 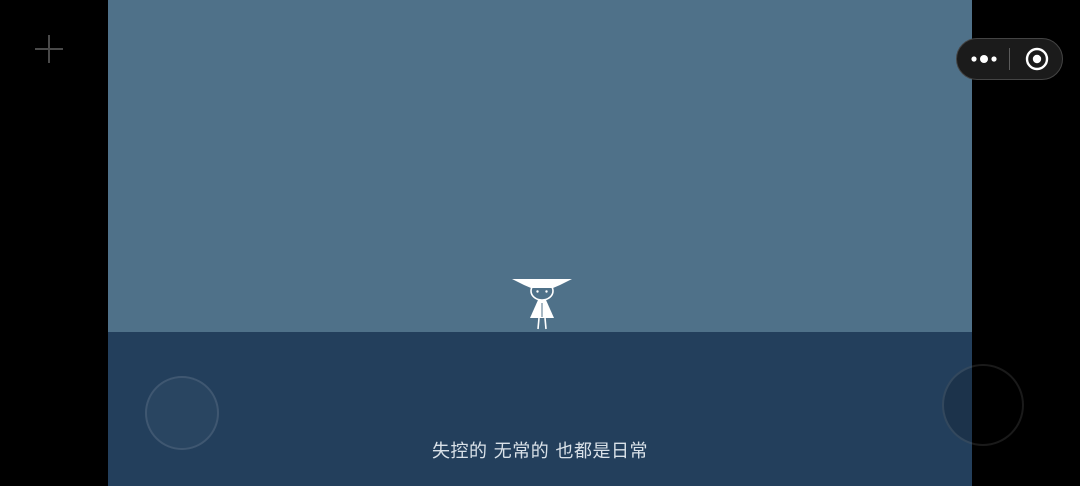 What do you see at coordinates (182, 413) in the screenshot?
I see `left-joystick` at bounding box center [182, 413].